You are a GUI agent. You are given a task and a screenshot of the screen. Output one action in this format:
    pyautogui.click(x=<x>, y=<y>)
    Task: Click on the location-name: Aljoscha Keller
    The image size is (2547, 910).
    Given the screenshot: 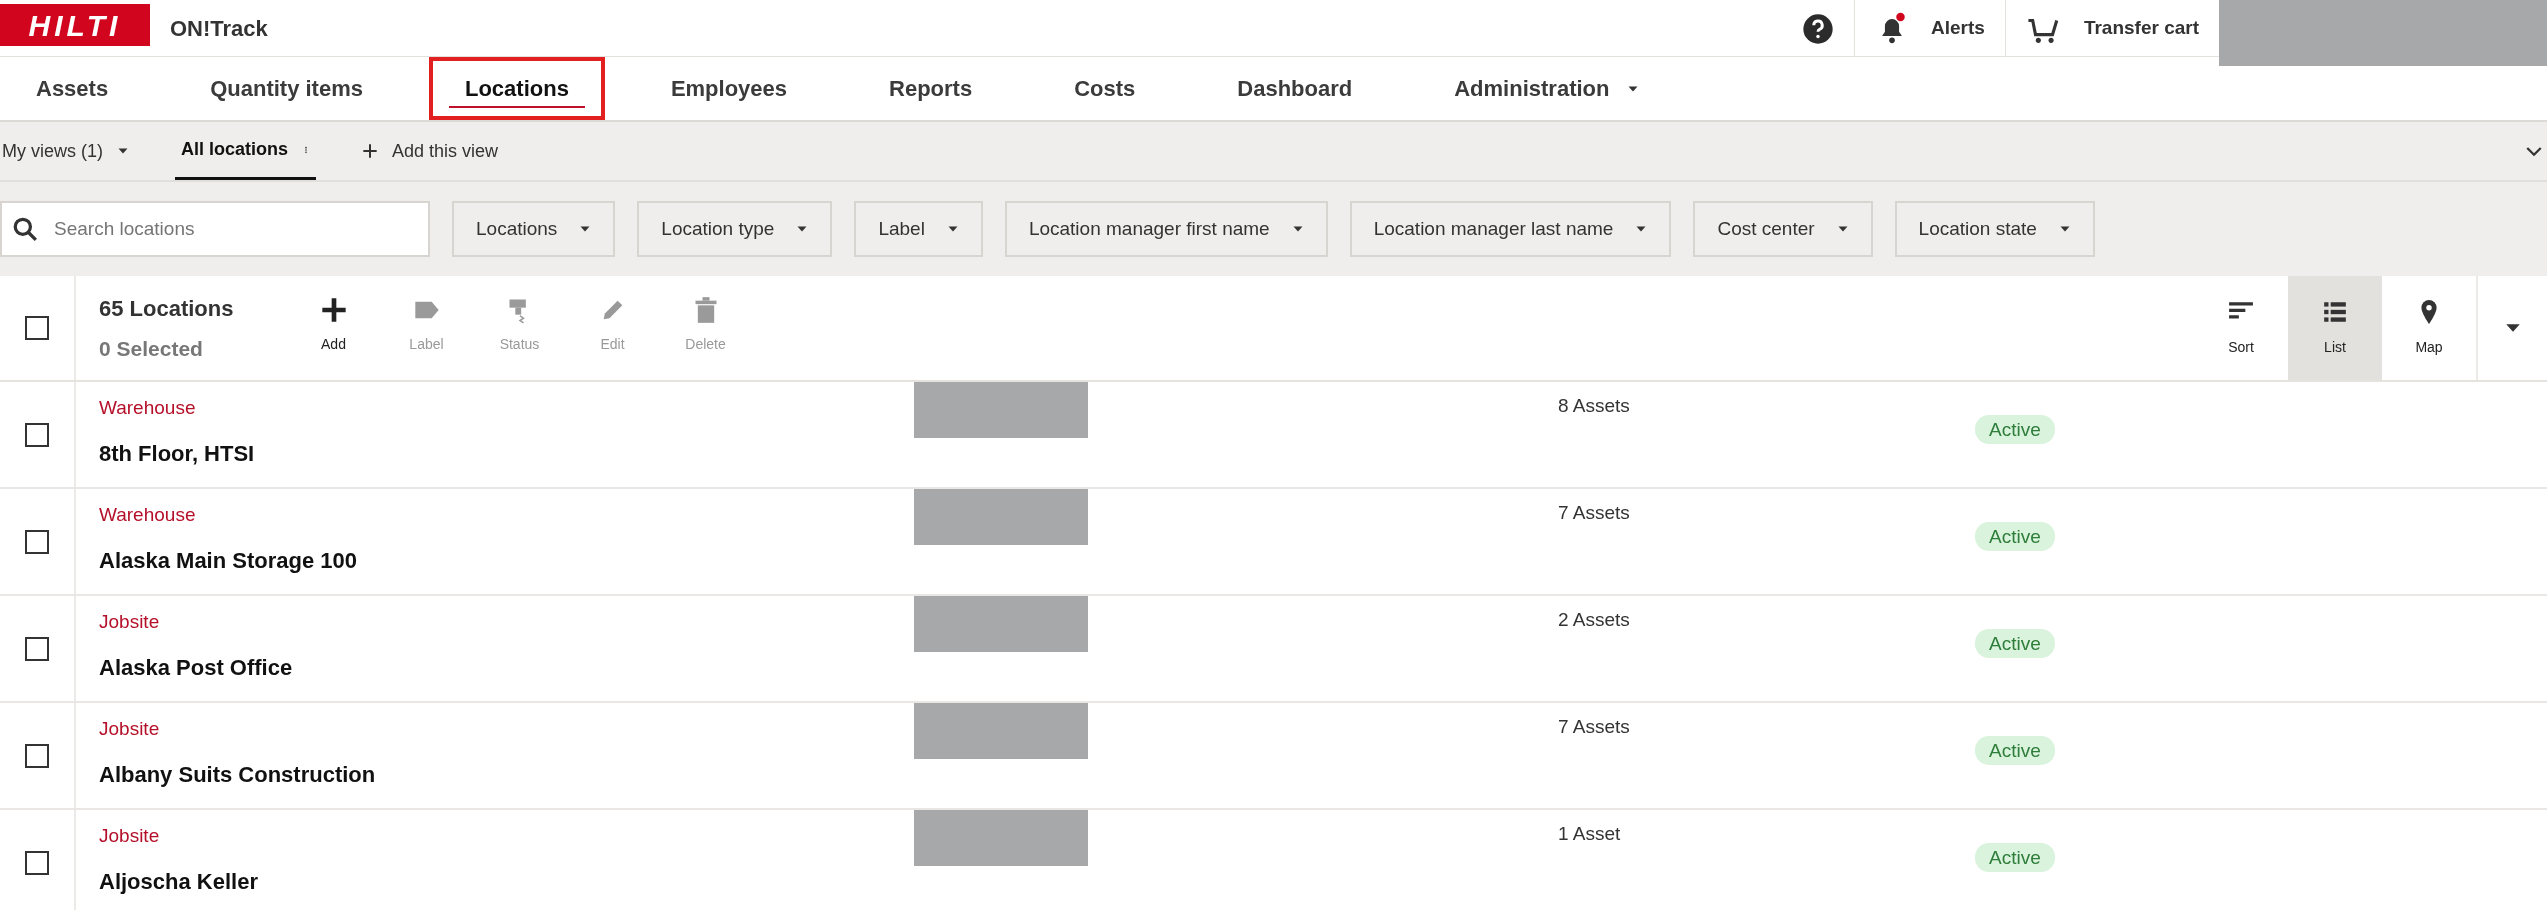 What is the action you would take?
    pyautogui.click(x=506, y=881)
    